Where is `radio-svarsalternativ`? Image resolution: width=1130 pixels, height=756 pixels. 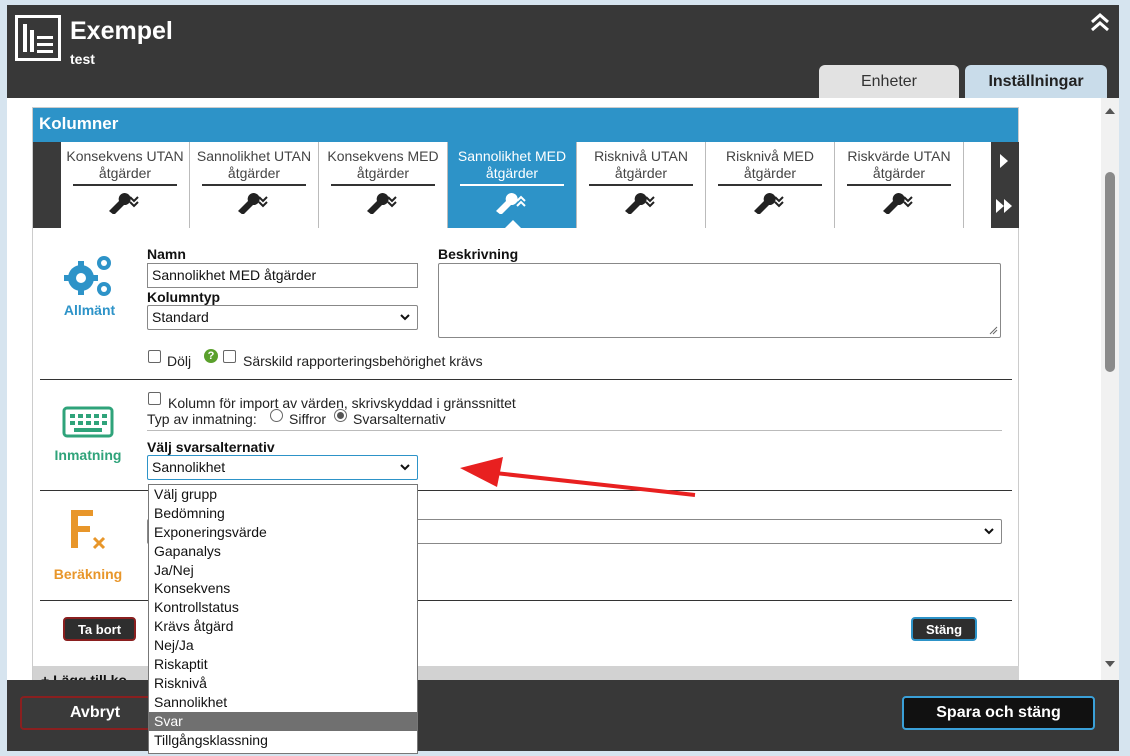
radio-svarsalternativ is located at coordinates (340, 415).